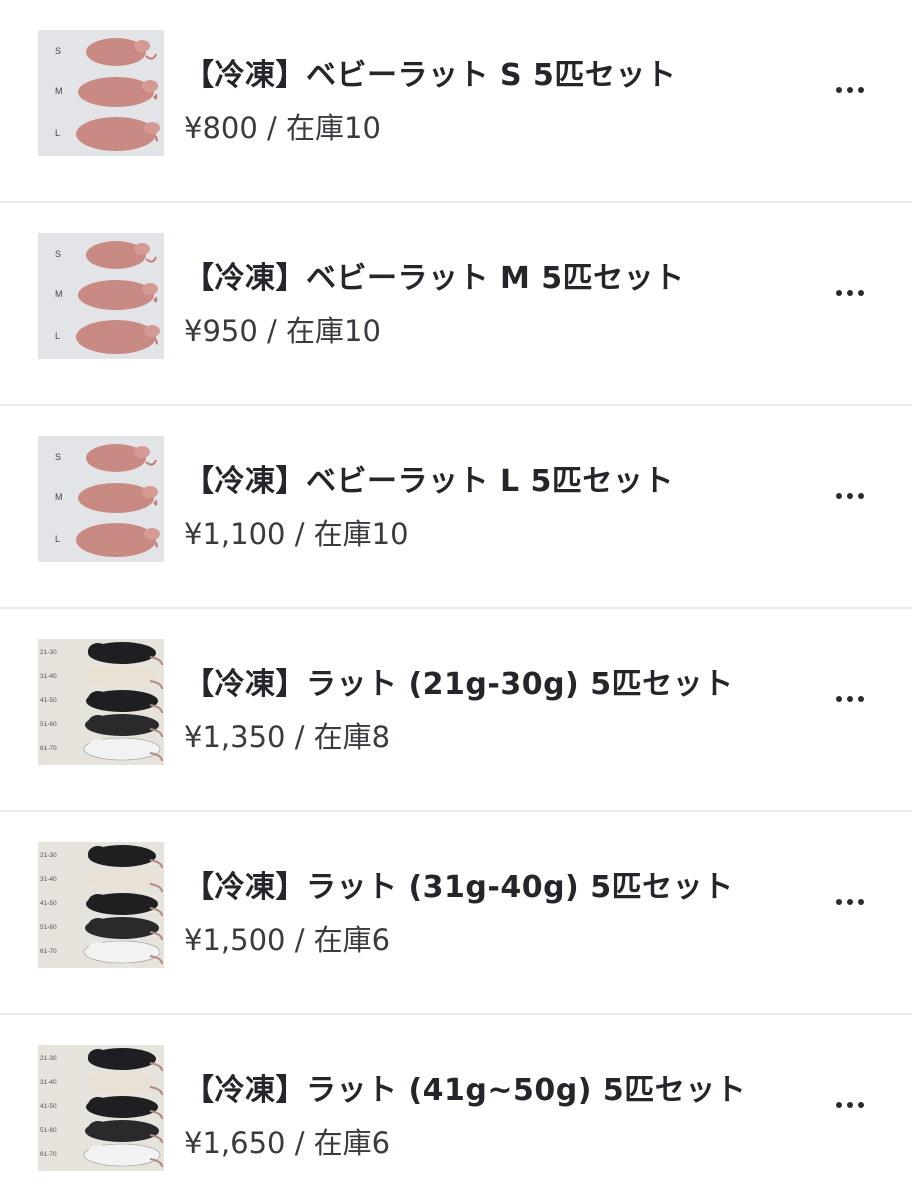 This screenshot has height=1200, width=912. What do you see at coordinates (429, 481) in the screenshot?
I see `product-title: 【冷凍】ベビーラット L 5匹セット` at bounding box center [429, 481].